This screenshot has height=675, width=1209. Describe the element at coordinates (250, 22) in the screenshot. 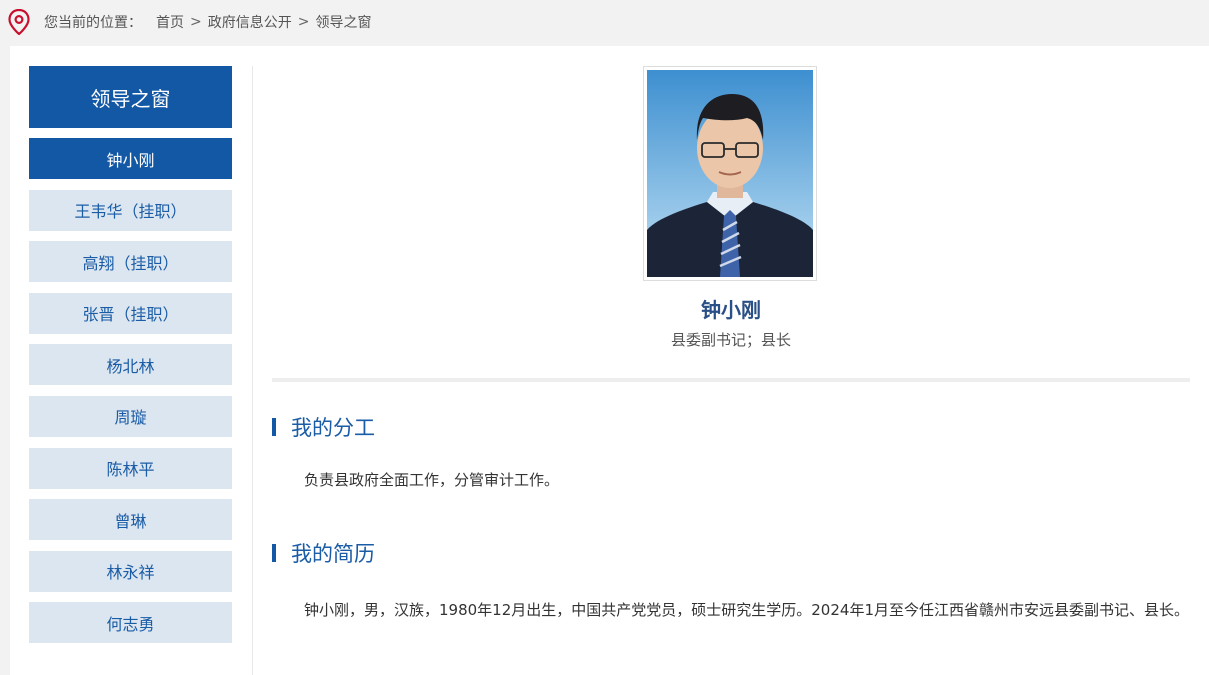

I see `breadcrumb-gov-info-link: 政府信息公开` at that location.